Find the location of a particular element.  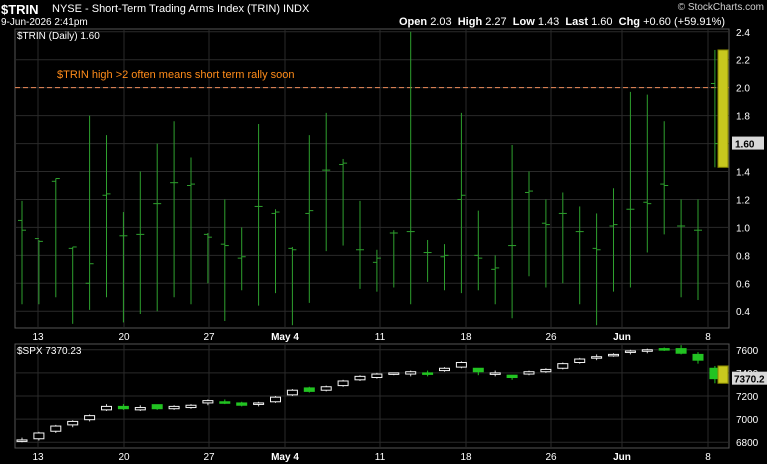

spx-ytick-label: 7000 is located at coordinates (747, 420).